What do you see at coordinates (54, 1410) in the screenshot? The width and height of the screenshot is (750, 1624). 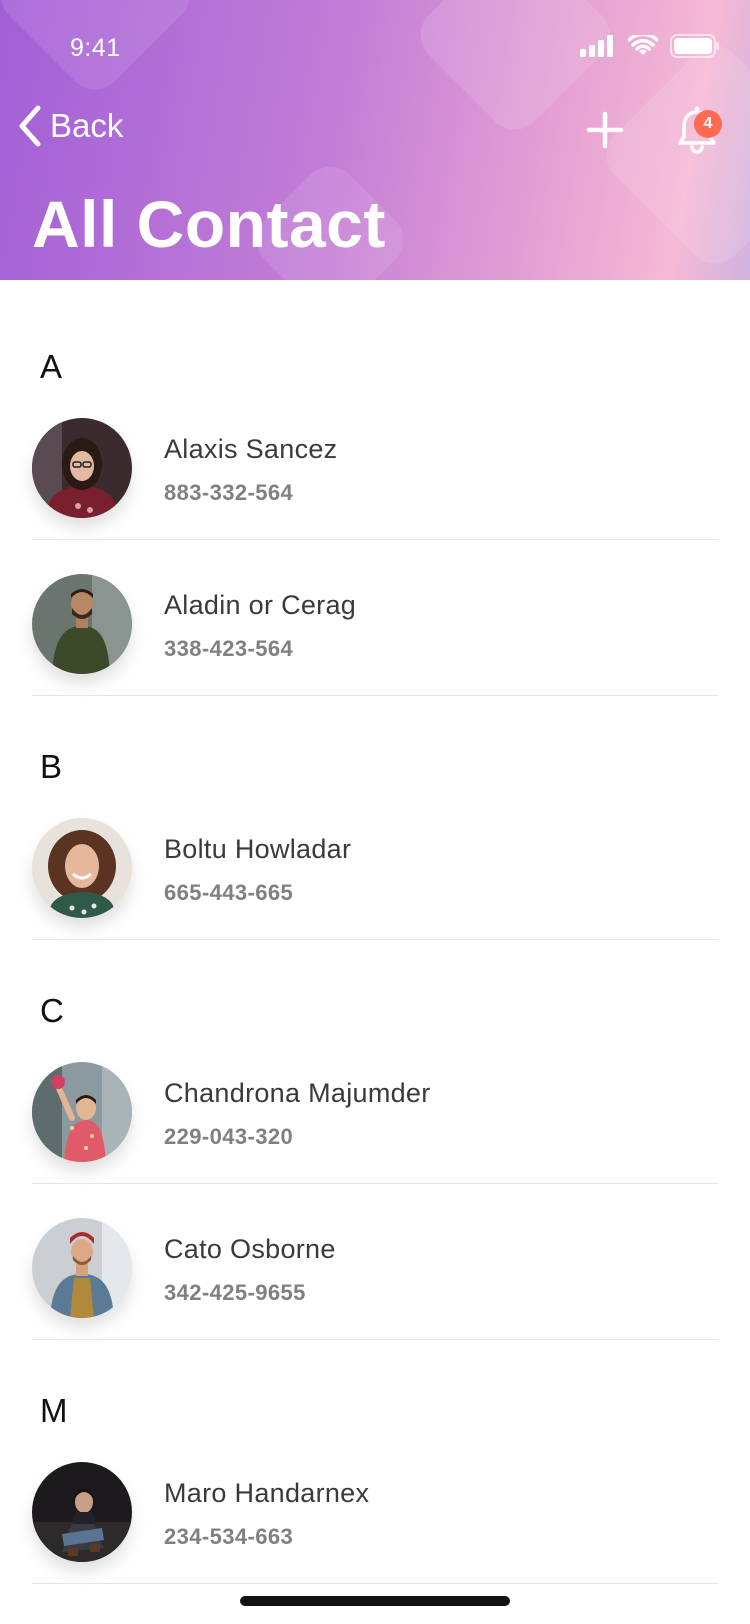 I see `section-letter-m: M` at bounding box center [54, 1410].